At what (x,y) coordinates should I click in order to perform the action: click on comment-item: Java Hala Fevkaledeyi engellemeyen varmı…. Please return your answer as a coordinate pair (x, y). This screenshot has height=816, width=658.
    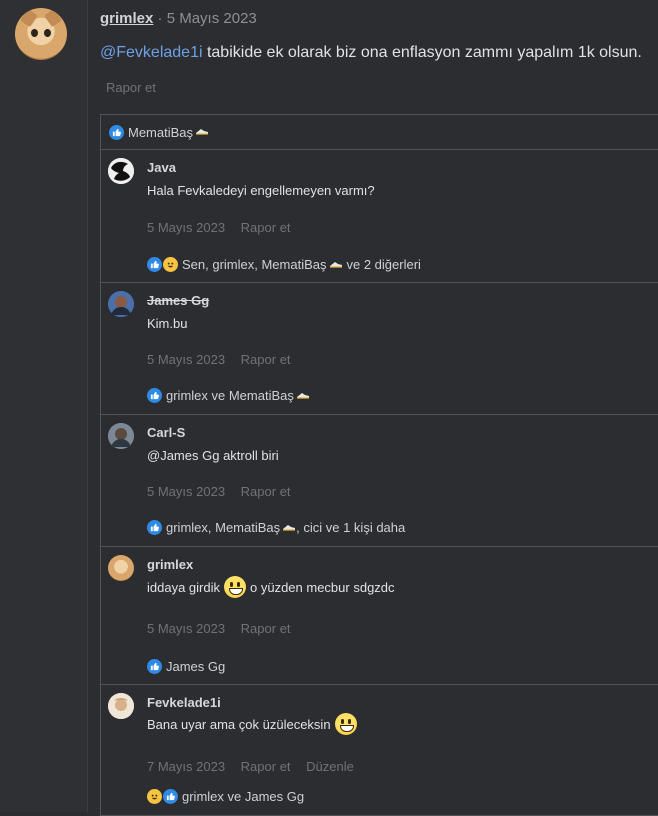
    Looking at the image, I should click on (379, 216).